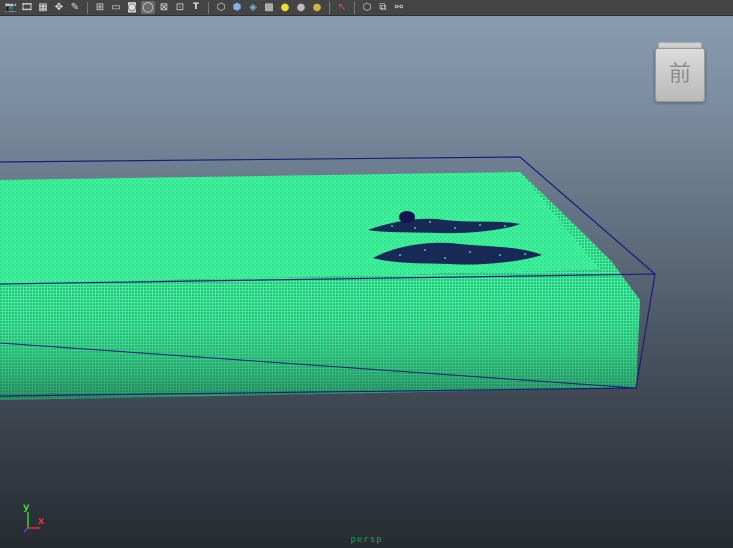  I want to click on 2d-pan-zoom-icon: ✥, so click(59, 7).